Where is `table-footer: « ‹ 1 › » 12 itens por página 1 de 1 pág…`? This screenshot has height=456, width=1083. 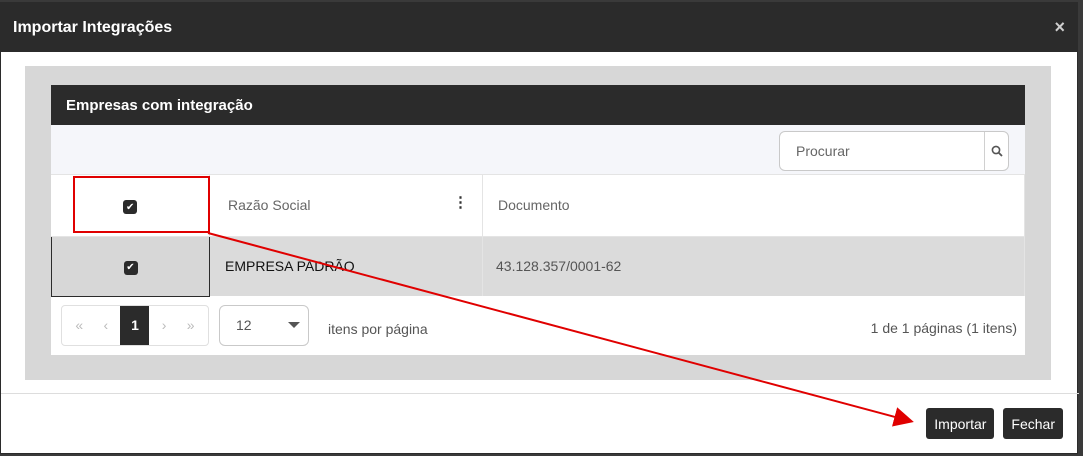 table-footer: « ‹ 1 › » 12 itens por página 1 de 1 pág… is located at coordinates (538, 326).